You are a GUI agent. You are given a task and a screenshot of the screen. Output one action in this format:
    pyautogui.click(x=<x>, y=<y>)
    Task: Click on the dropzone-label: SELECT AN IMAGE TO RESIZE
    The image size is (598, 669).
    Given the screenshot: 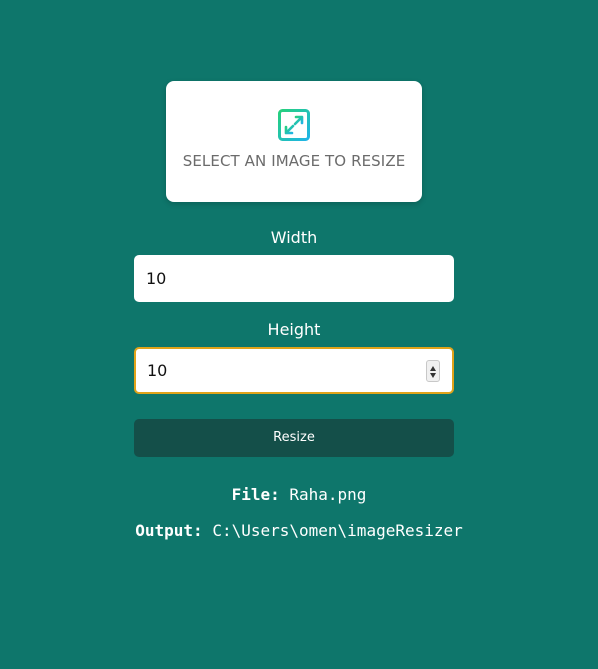 What is the action you would take?
    pyautogui.click(x=294, y=161)
    